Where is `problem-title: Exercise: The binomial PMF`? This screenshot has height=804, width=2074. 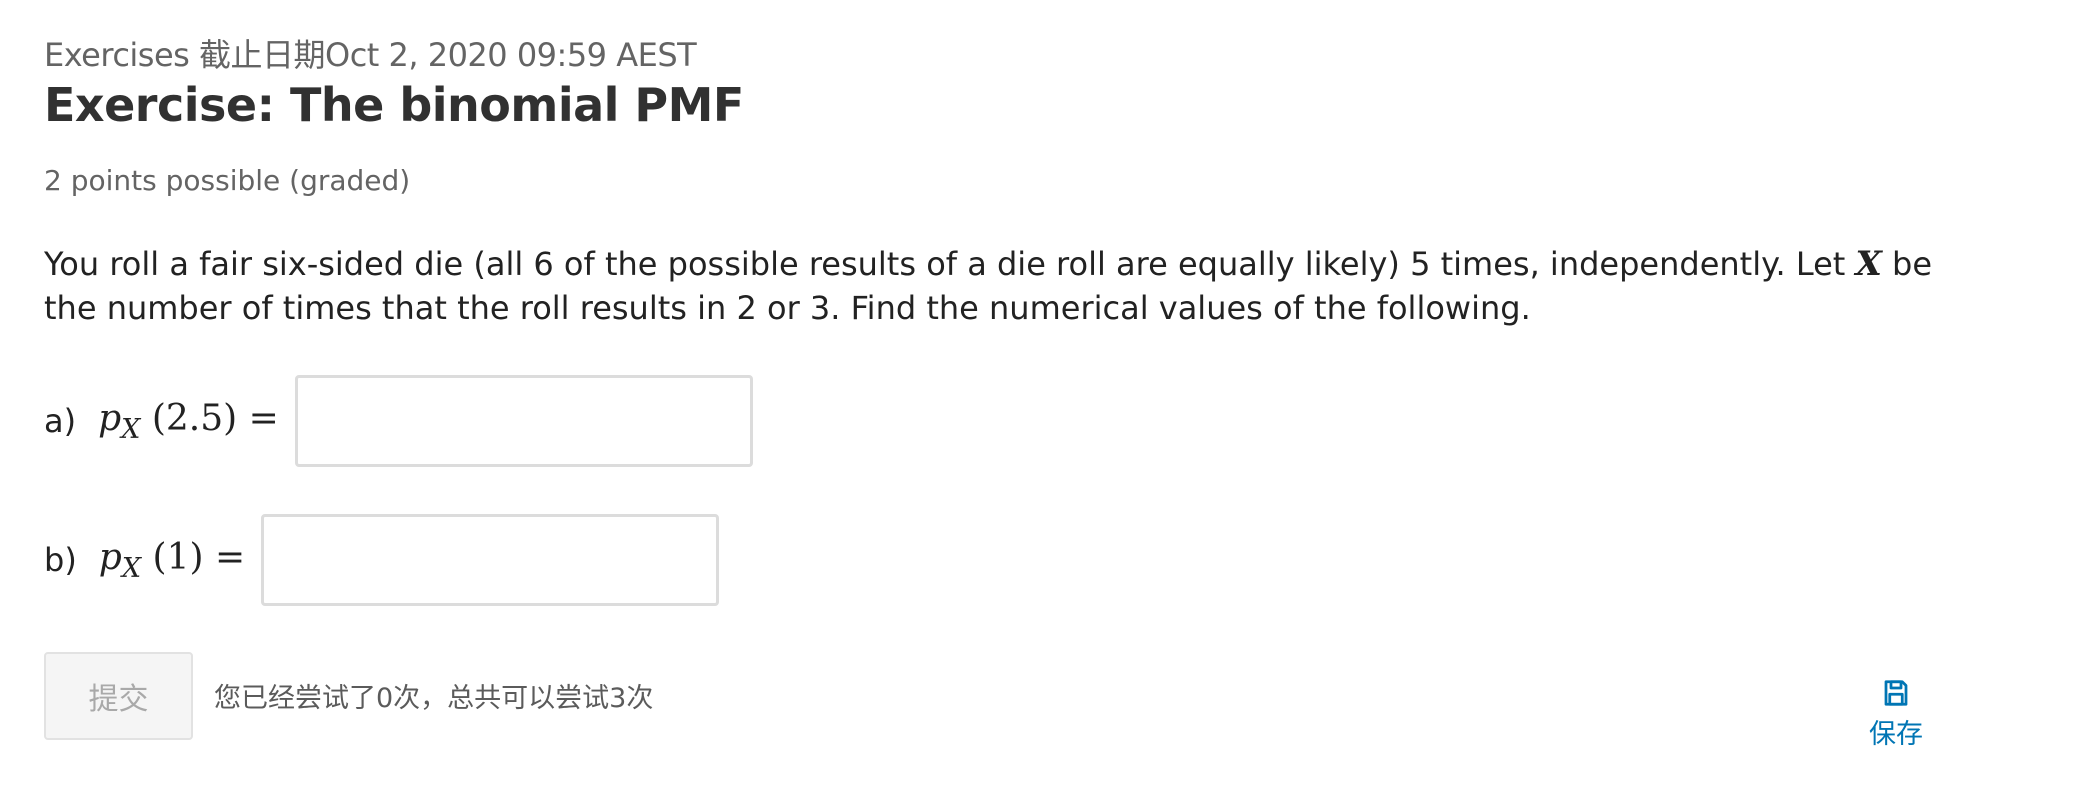
problem-title: Exercise: The binomial PMF is located at coordinates (394, 105).